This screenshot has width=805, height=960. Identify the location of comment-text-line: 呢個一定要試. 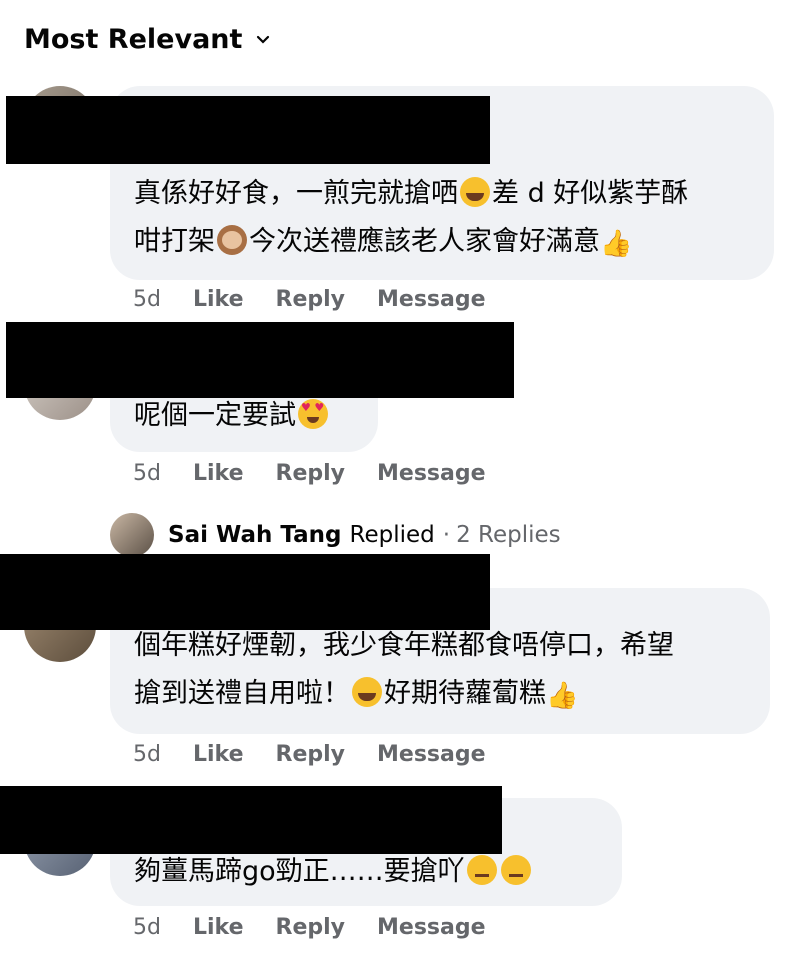
(244, 416).